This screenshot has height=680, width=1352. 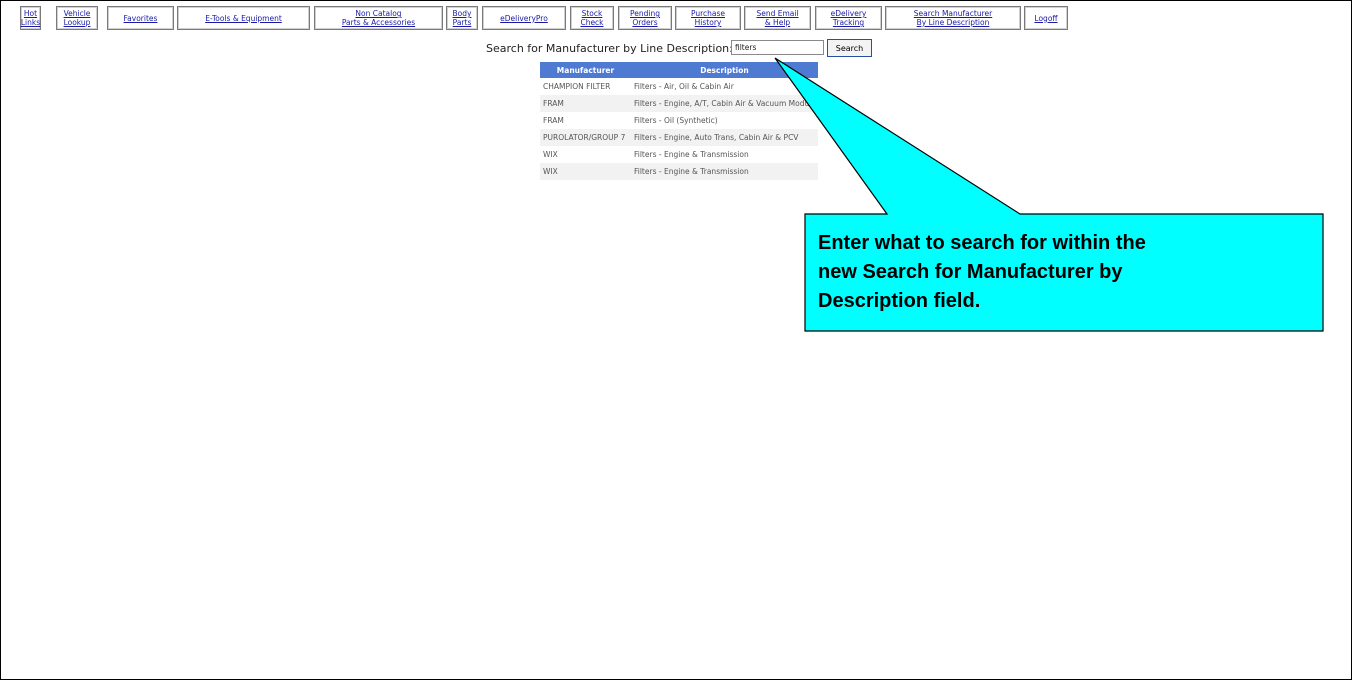 I want to click on callout-line: new Search for Manufacturer by, so click(x=970, y=272).